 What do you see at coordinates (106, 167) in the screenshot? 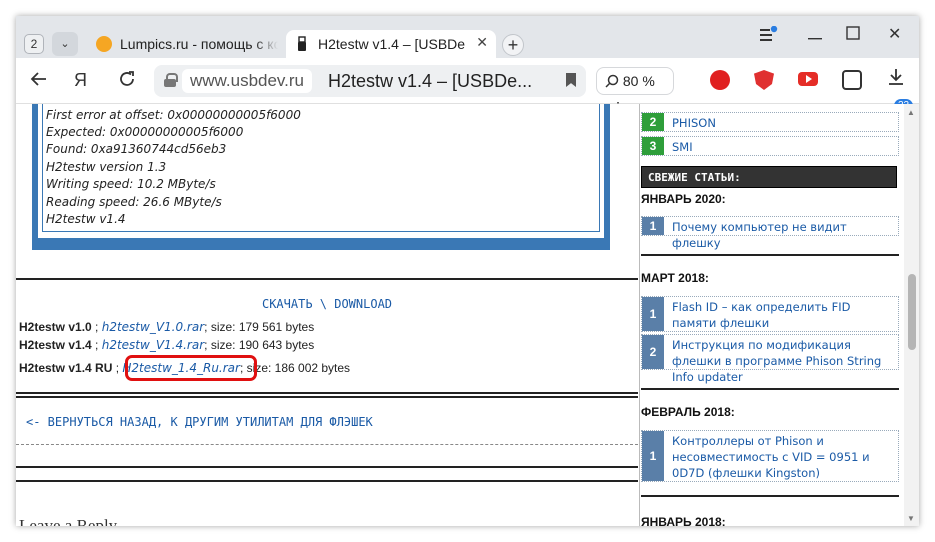
I see `code-line: H2testw version 1.3` at bounding box center [106, 167].